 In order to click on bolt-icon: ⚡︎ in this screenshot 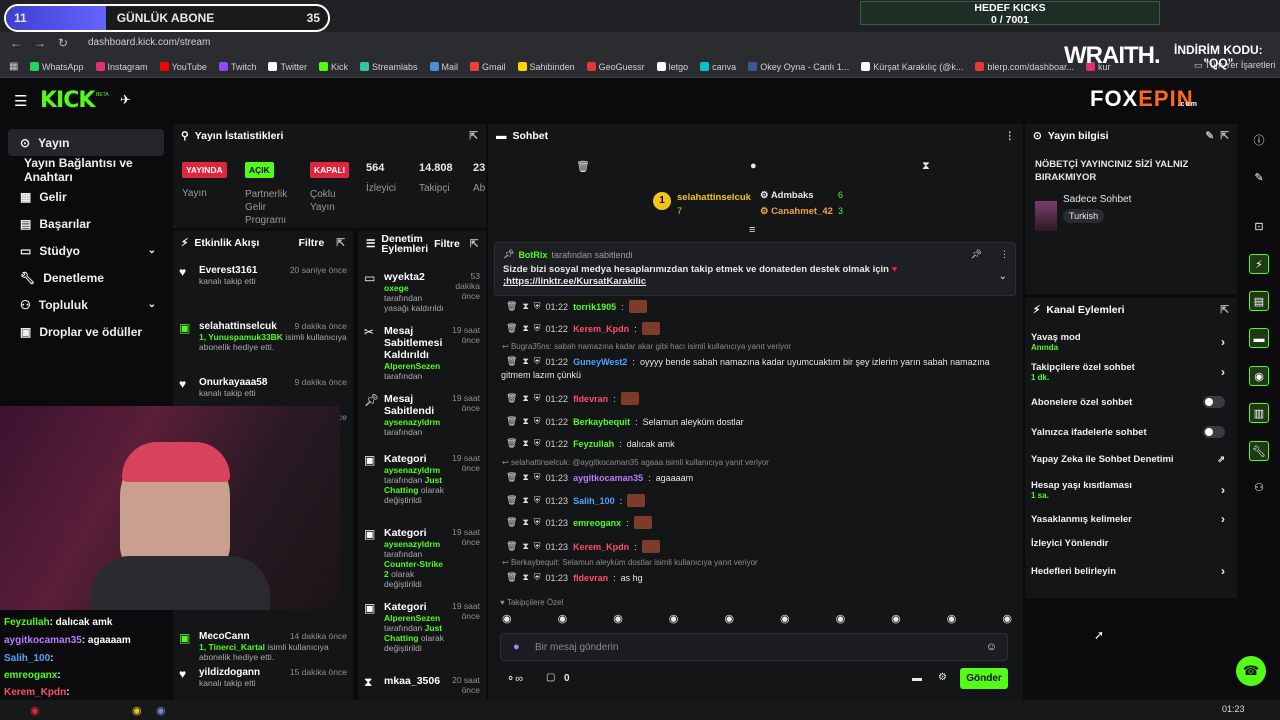, I will do `click(1259, 264)`.